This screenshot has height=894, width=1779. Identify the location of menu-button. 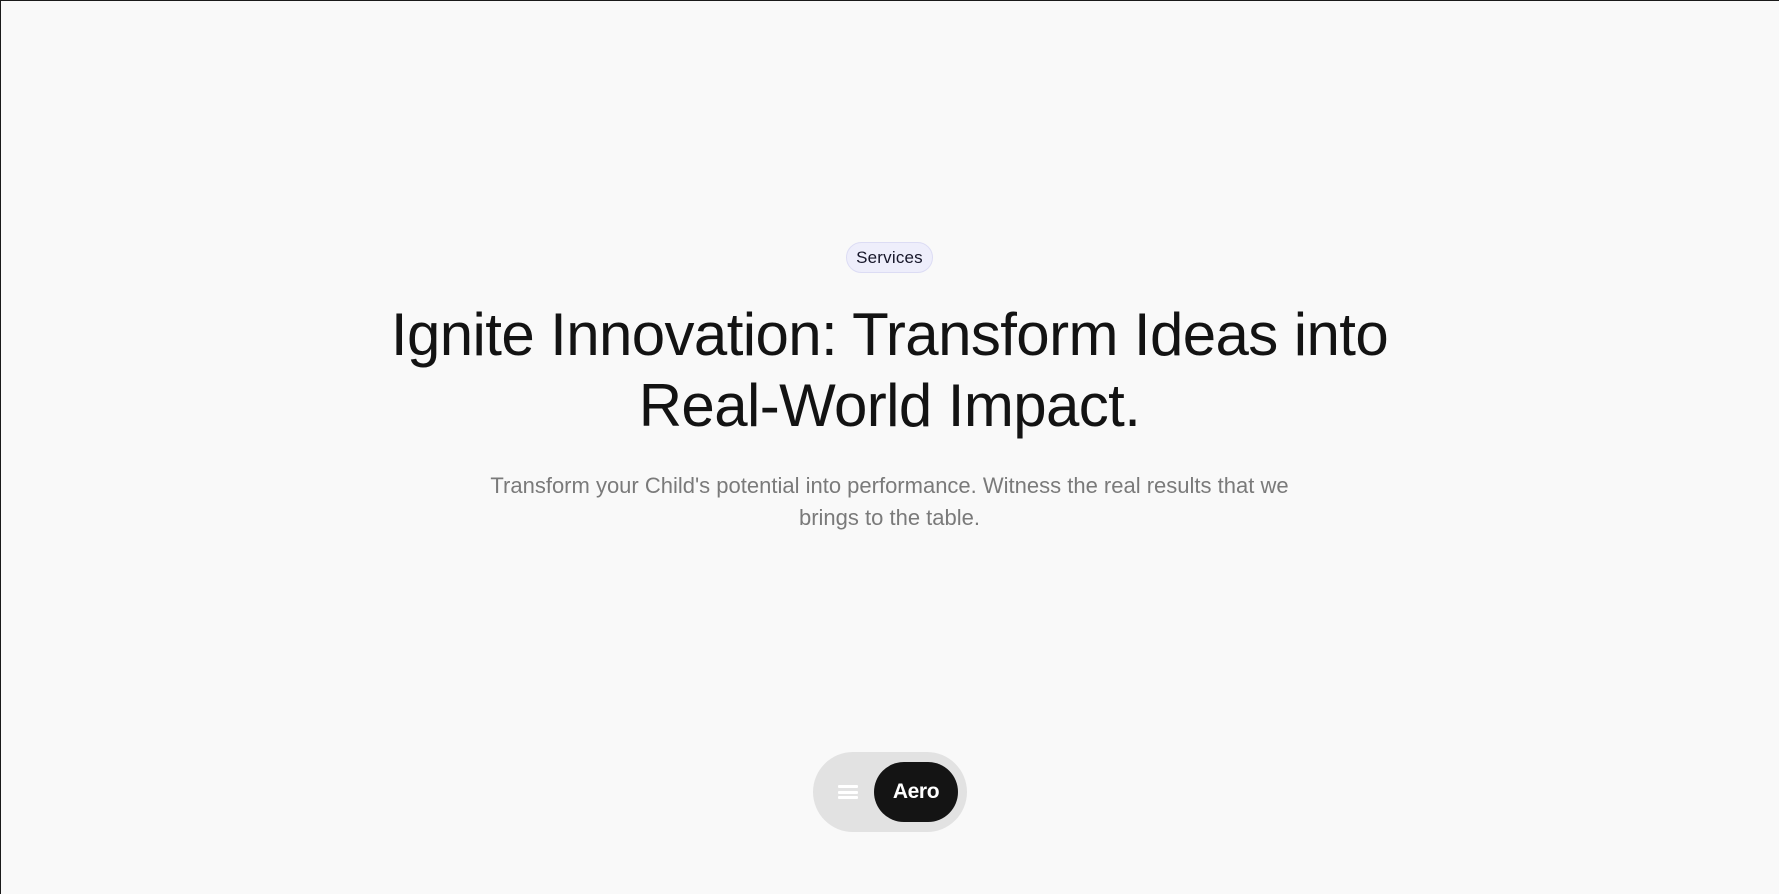
(848, 792).